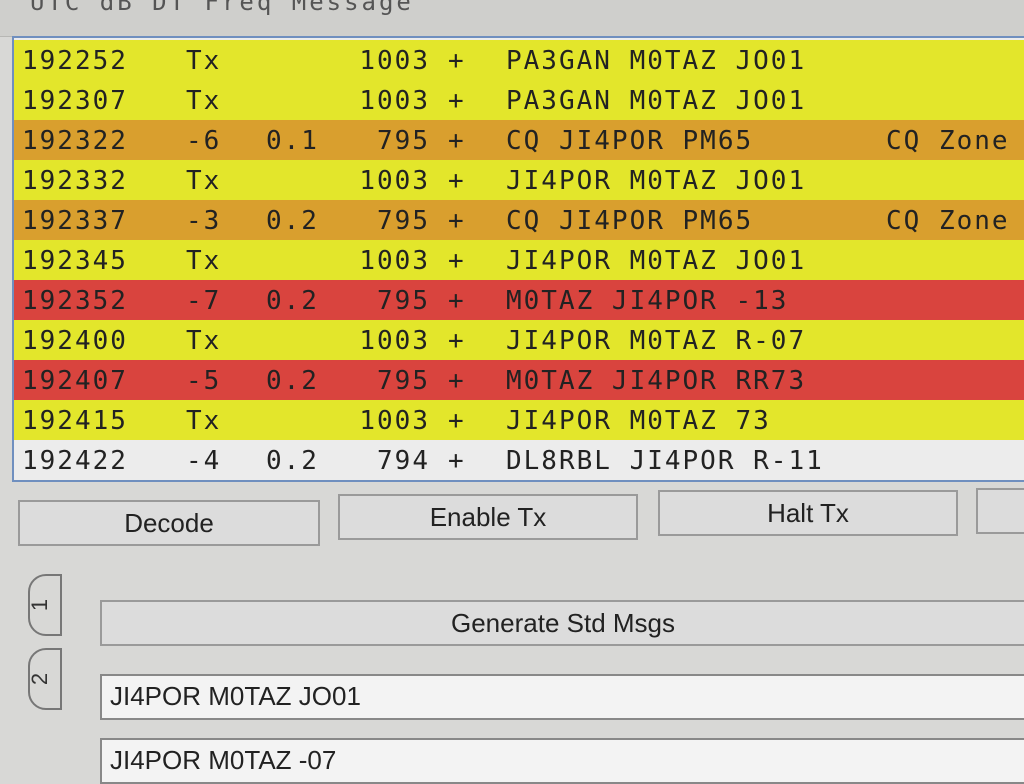 The image size is (1024, 784). I want to click on tx2-message-field: JI4POR M0TAZ -07, so click(562, 761).